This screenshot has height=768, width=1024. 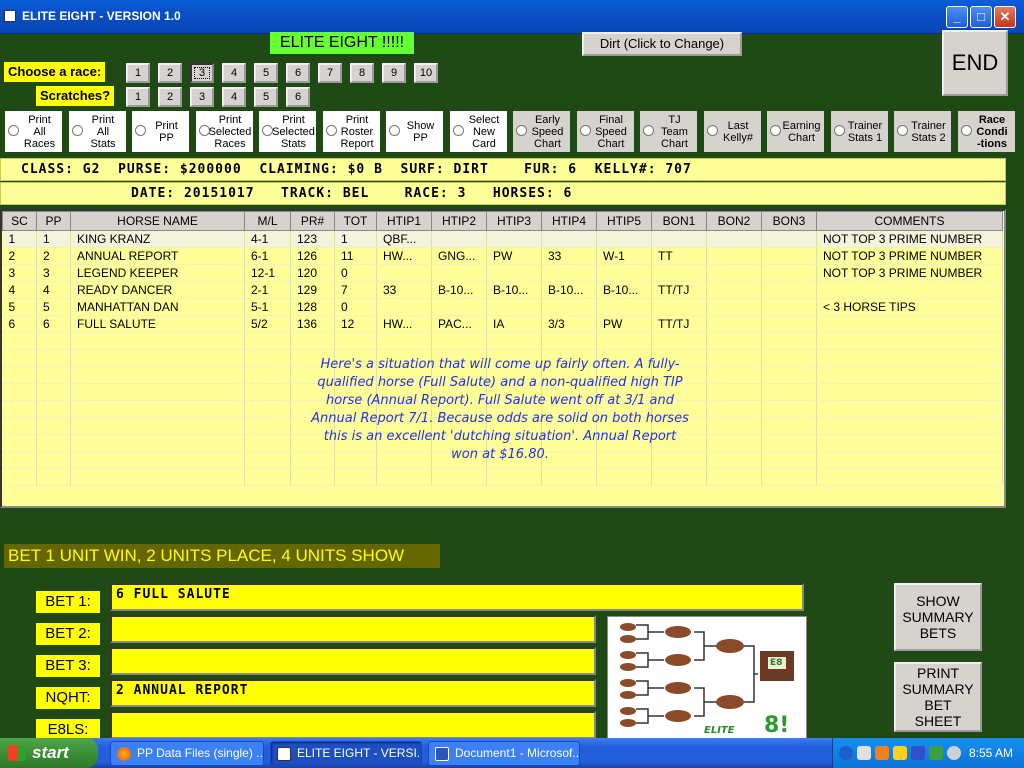 I want to click on minimize-button: _, so click(x=957, y=17).